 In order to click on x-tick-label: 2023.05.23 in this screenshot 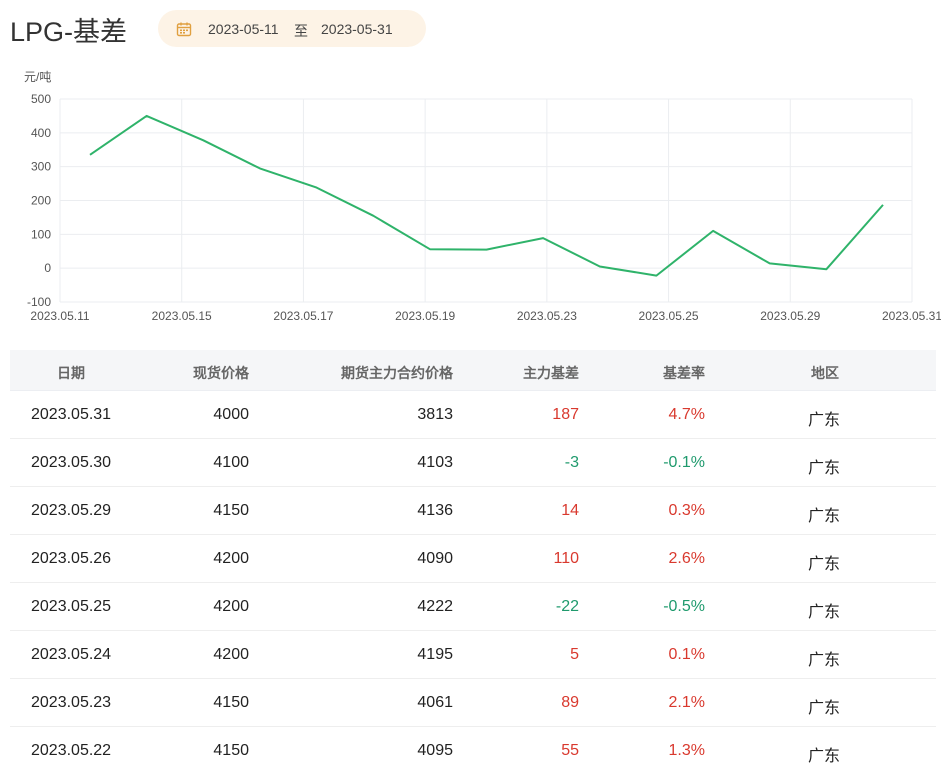, I will do `click(547, 316)`.